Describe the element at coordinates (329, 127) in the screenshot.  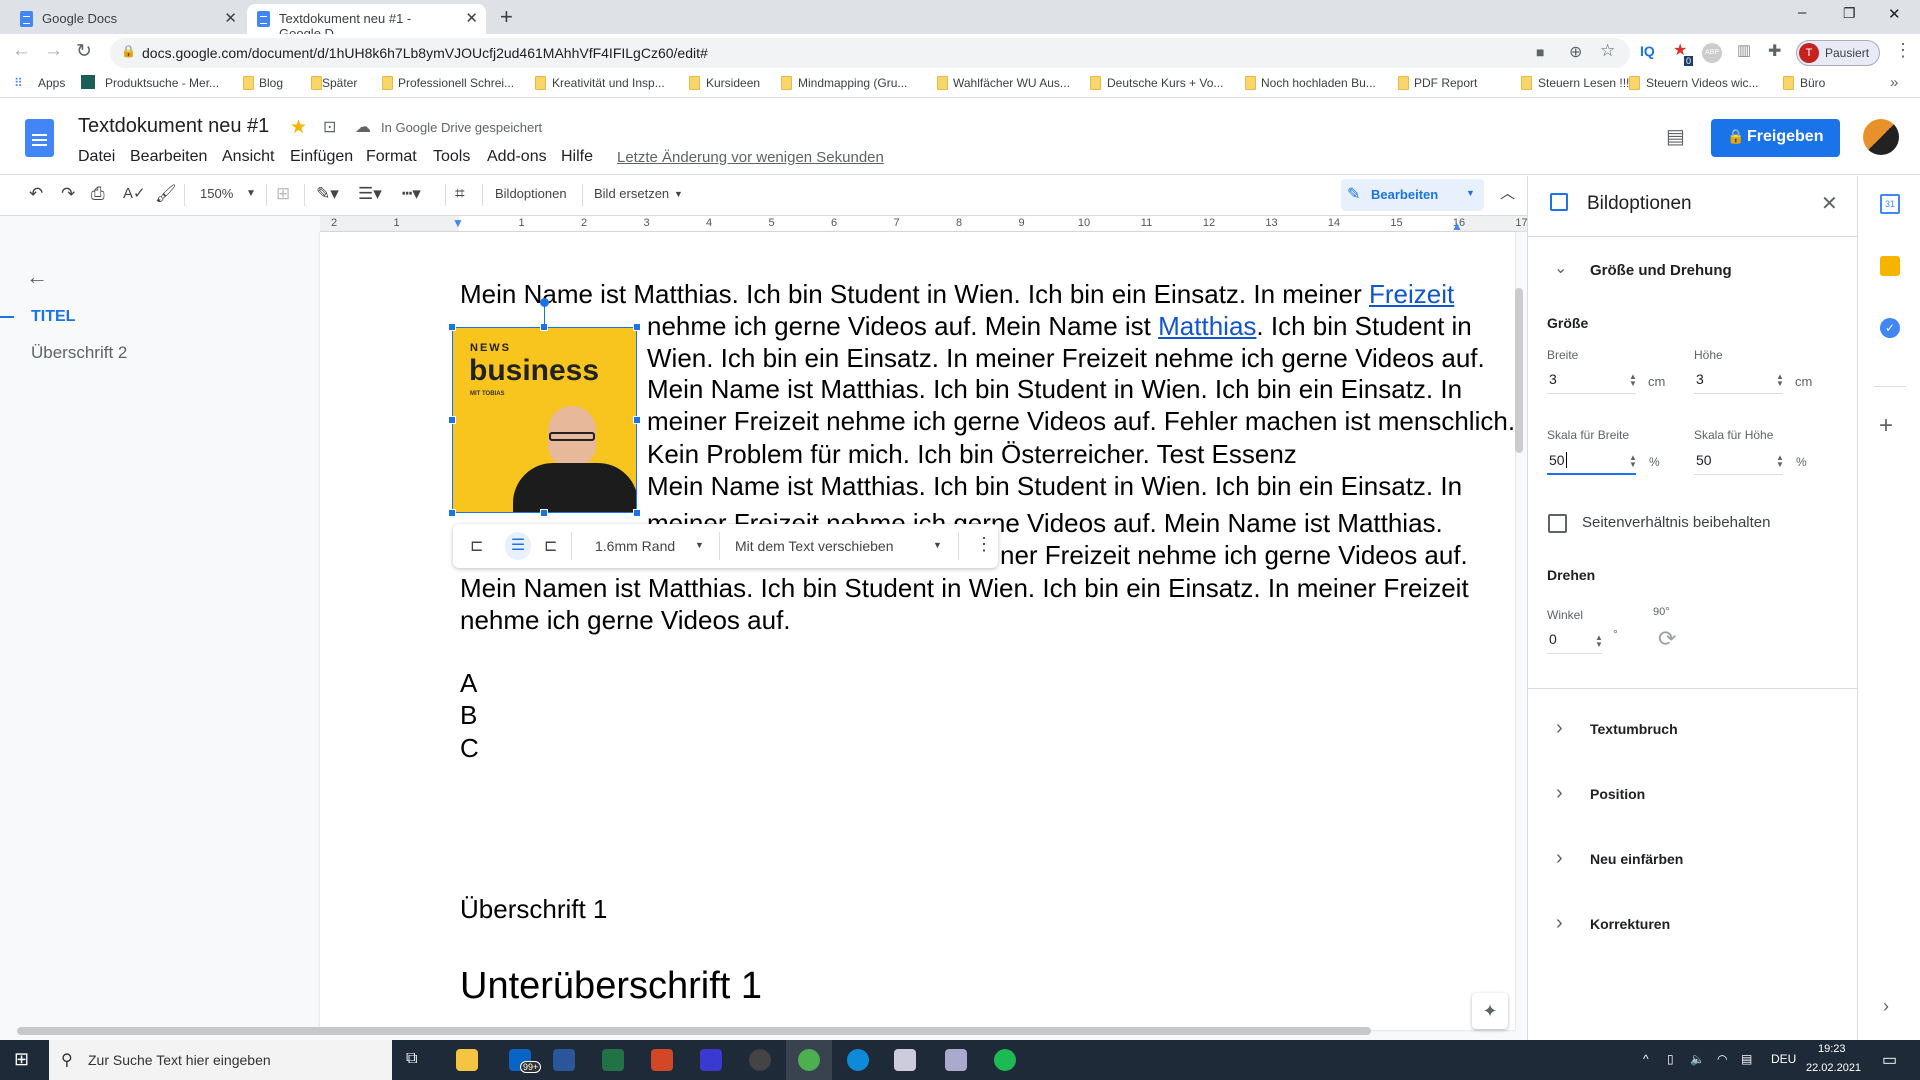
I see `move-folder-icon: ⊡` at that location.